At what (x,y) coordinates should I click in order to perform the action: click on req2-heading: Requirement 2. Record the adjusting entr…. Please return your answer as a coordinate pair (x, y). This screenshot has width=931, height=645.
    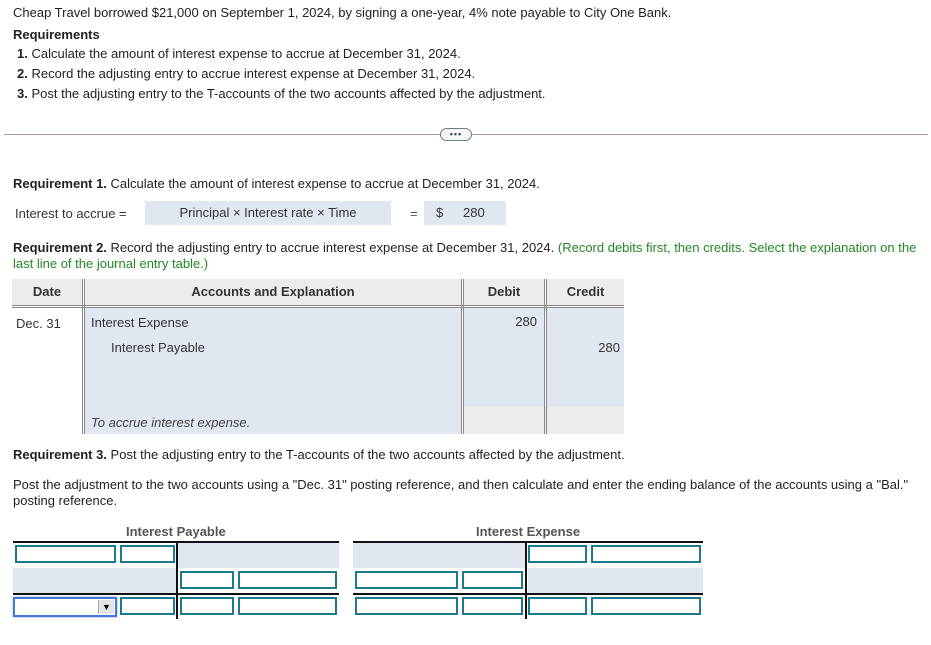
    Looking at the image, I should click on (465, 255).